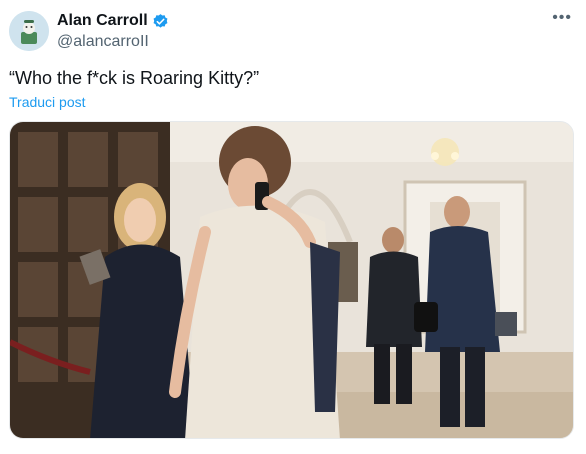 The height and width of the screenshot is (454, 586). I want to click on author-display-name: Alan Carroll, so click(102, 21).